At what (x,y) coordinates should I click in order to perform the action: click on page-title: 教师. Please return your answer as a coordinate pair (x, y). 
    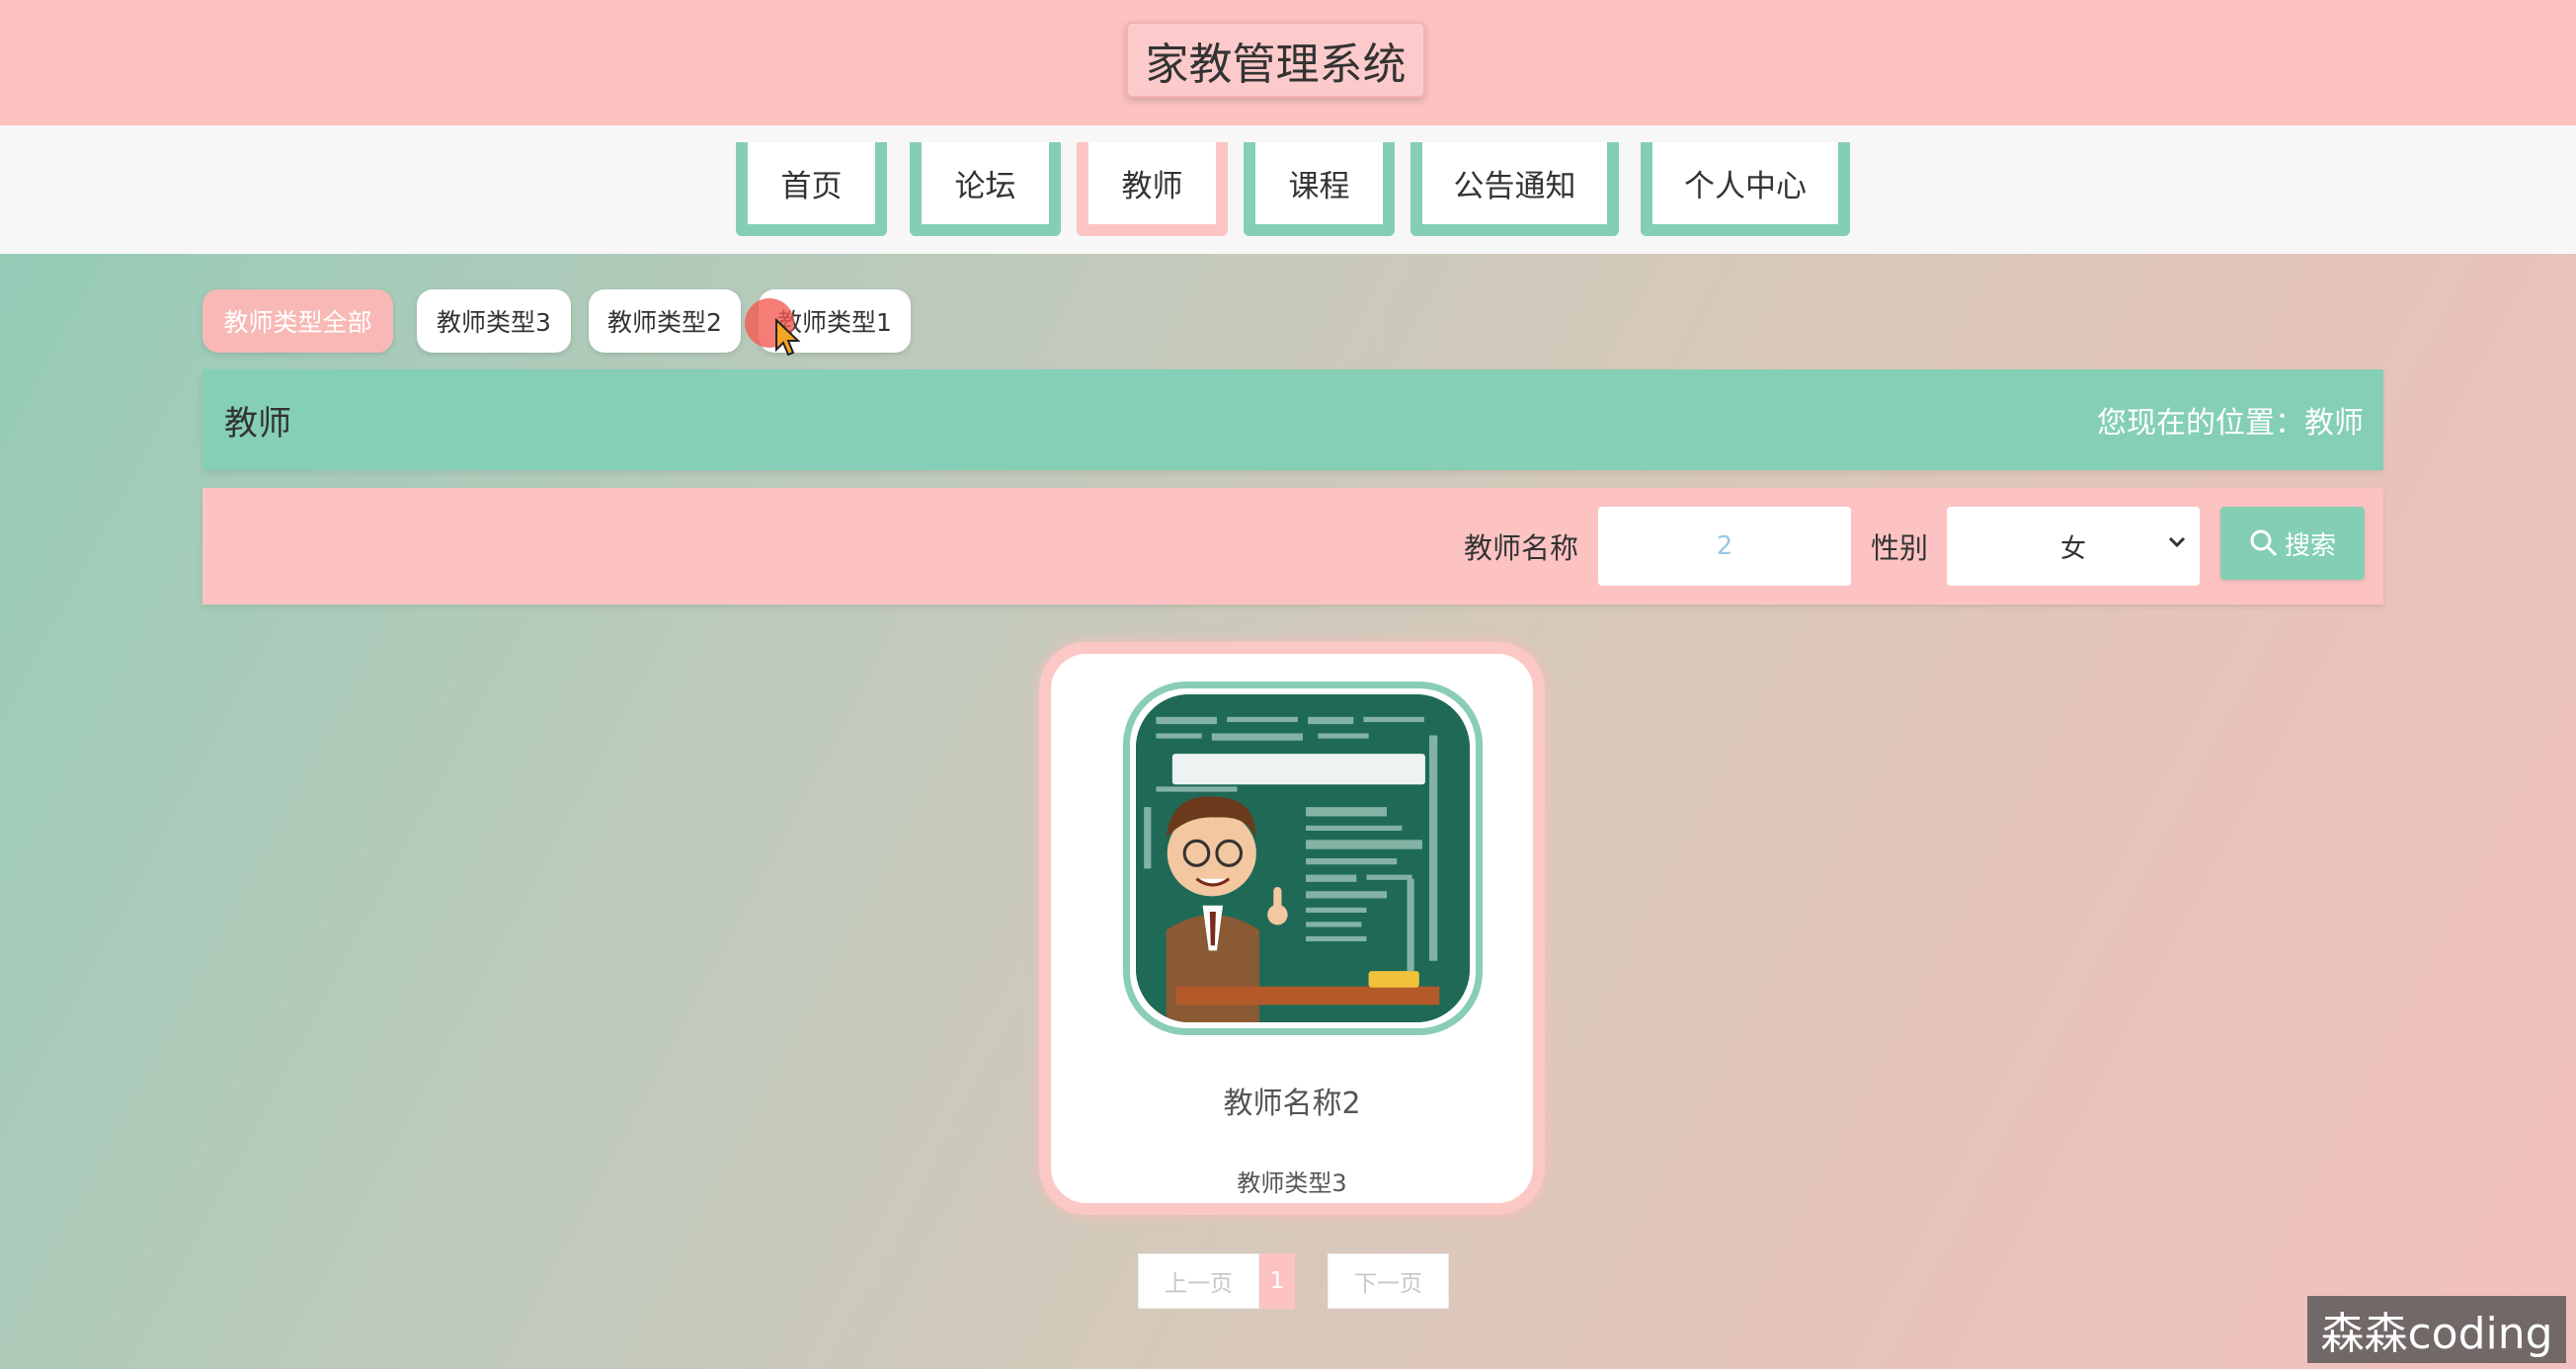
    Looking at the image, I should click on (257, 423).